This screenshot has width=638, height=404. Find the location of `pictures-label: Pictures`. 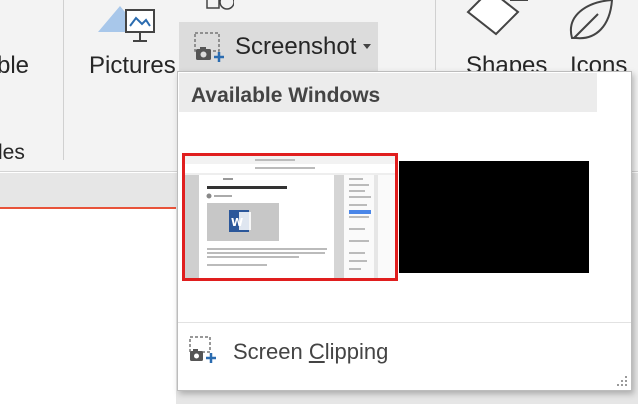

pictures-label: Pictures is located at coordinates (132, 65).